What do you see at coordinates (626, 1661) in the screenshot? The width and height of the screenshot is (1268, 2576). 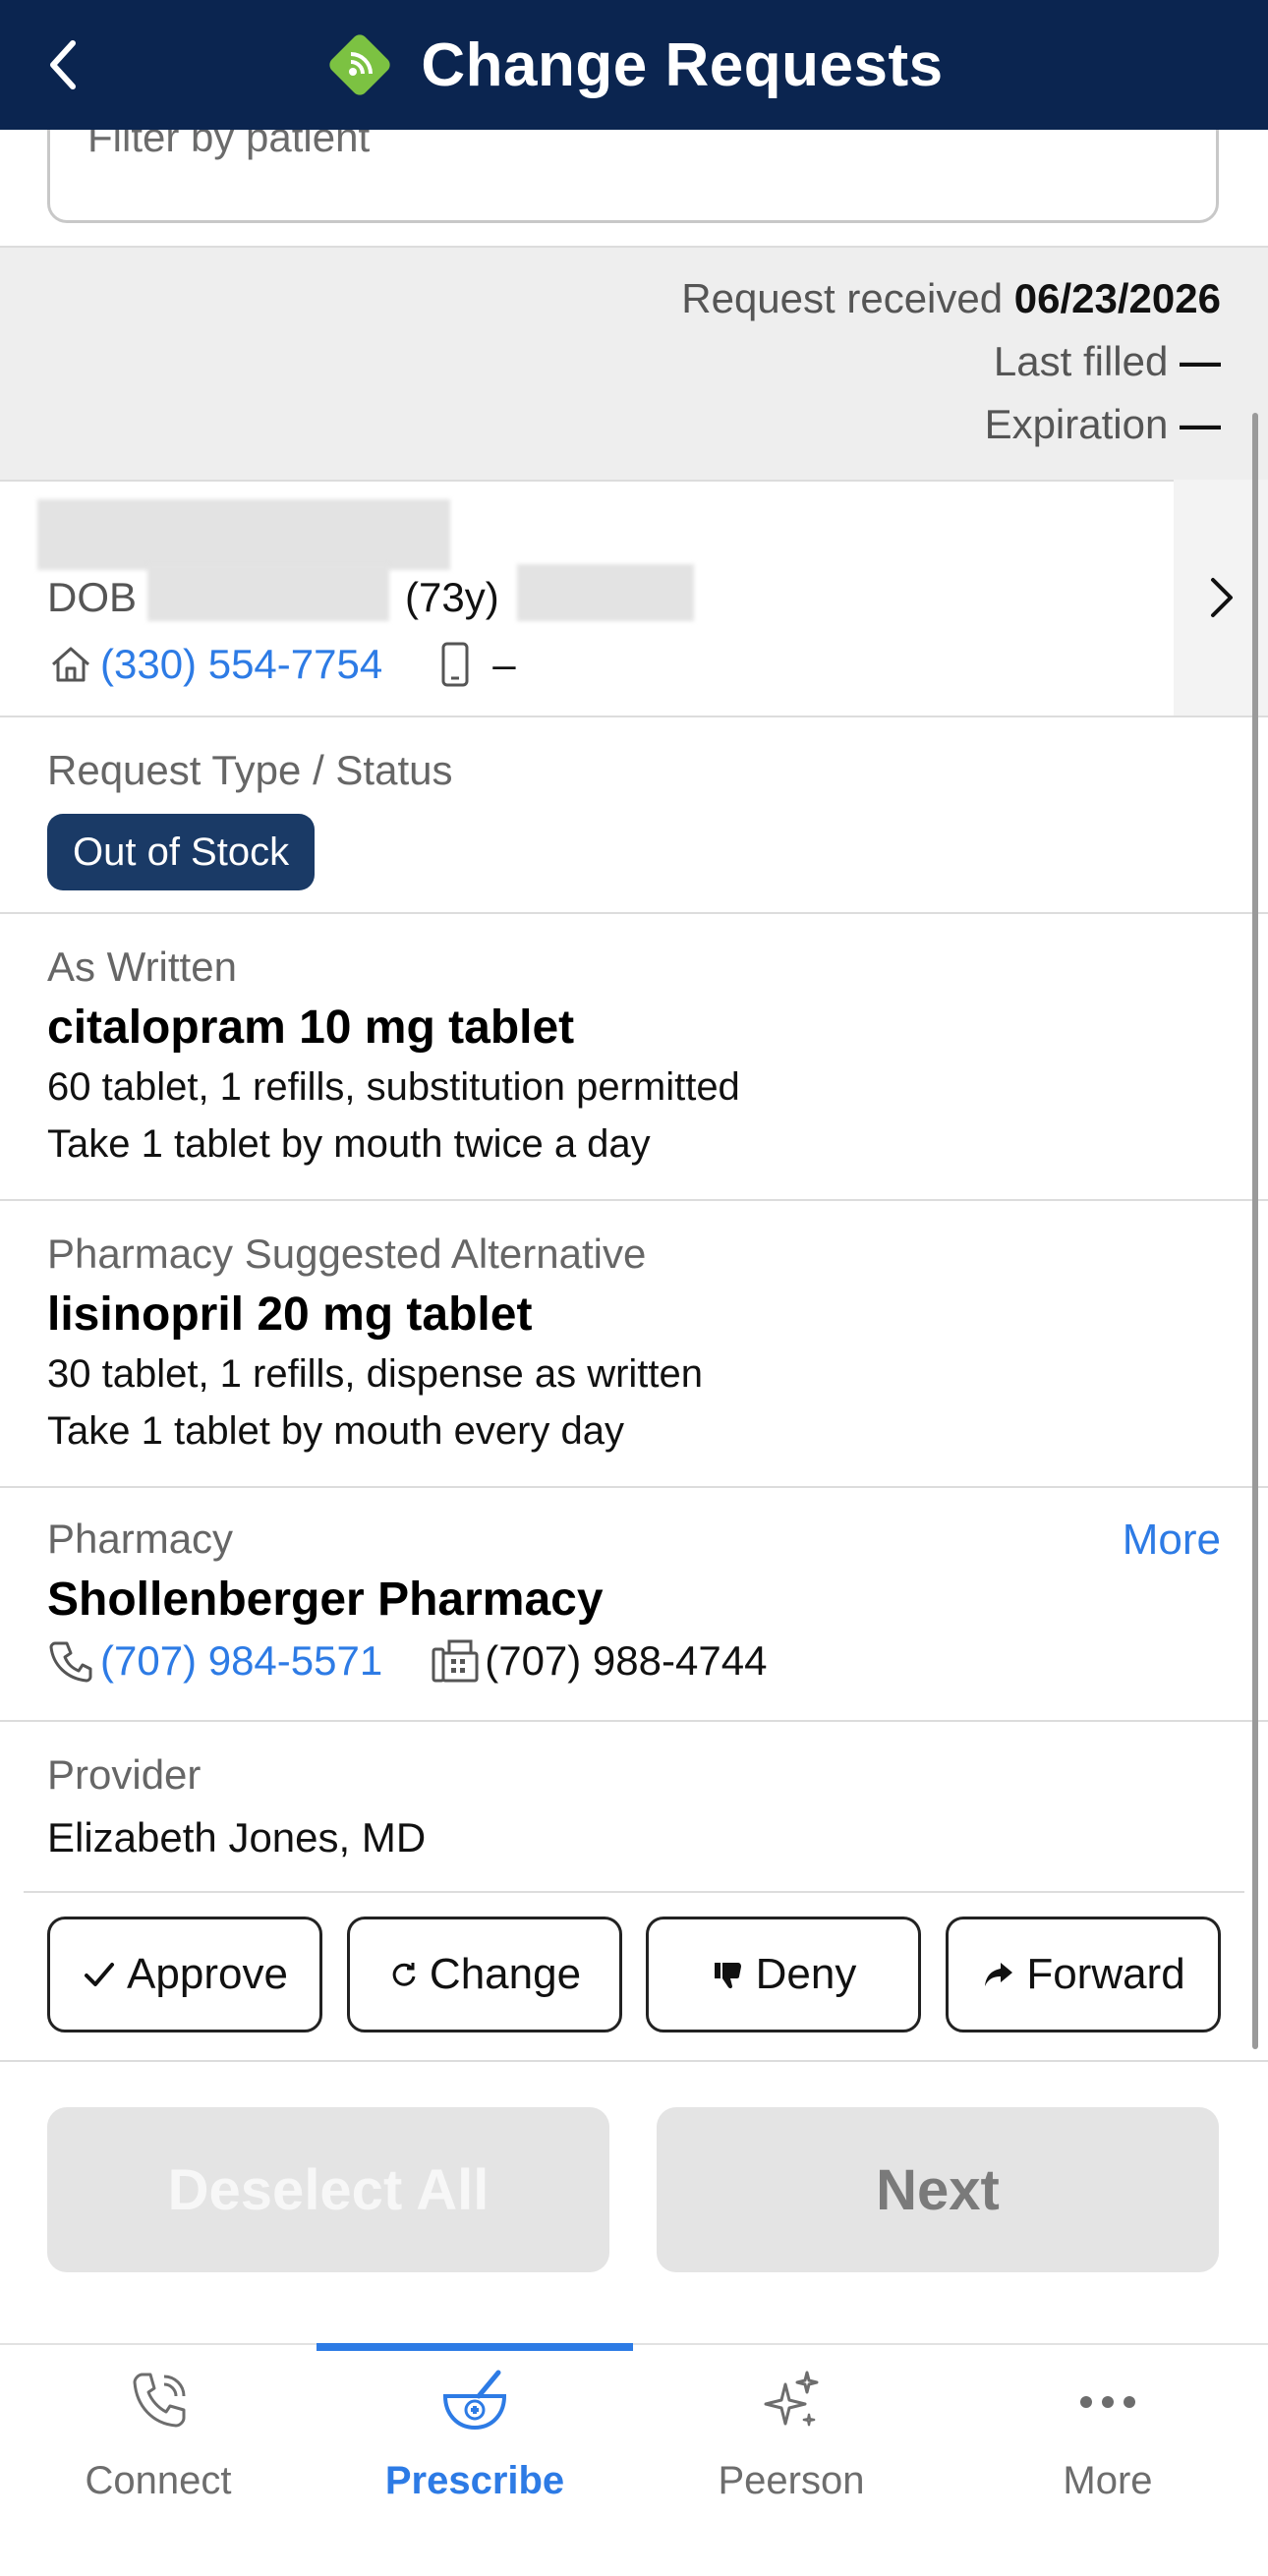 I see `pharmacy-fax: (707) 988-4744` at bounding box center [626, 1661].